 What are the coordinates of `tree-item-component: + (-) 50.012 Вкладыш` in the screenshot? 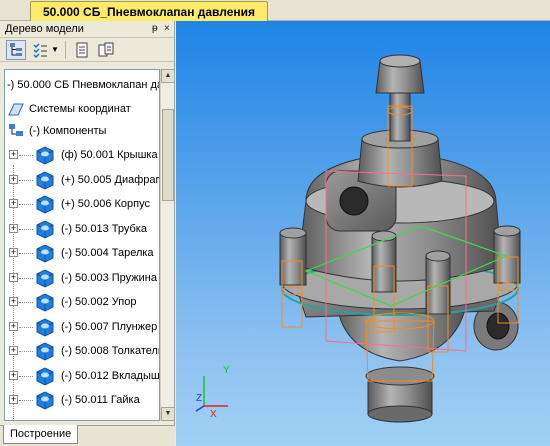 It's located at (84, 376).